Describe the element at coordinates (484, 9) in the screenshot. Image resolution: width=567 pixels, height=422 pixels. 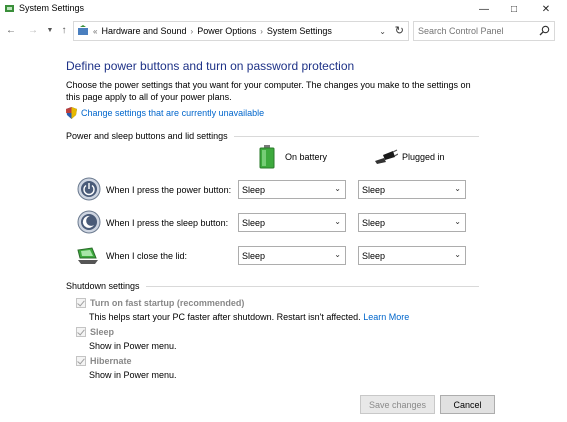
I see `minimize-button: —` at that location.